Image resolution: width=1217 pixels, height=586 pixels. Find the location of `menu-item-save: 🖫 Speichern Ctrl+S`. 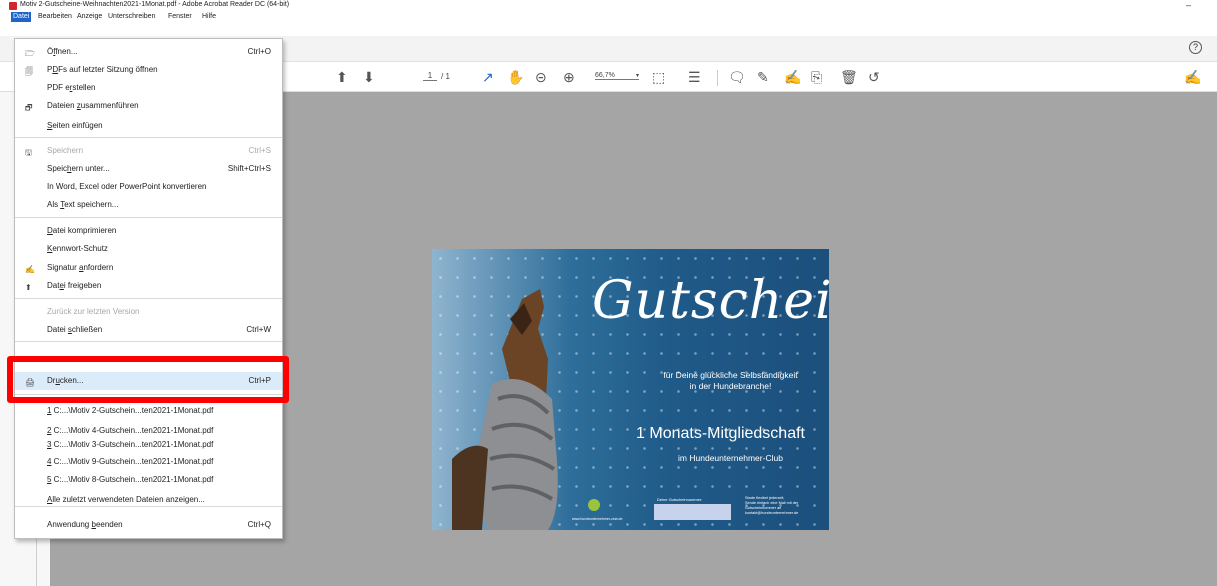

menu-item-save: 🖫 Speichern Ctrl+S is located at coordinates (148, 151).